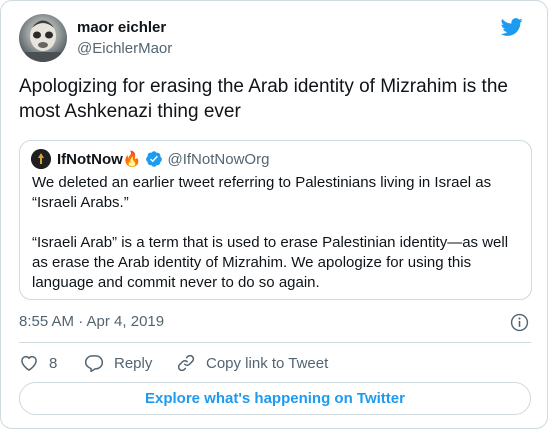  I want to click on info-icon, so click(519, 322).